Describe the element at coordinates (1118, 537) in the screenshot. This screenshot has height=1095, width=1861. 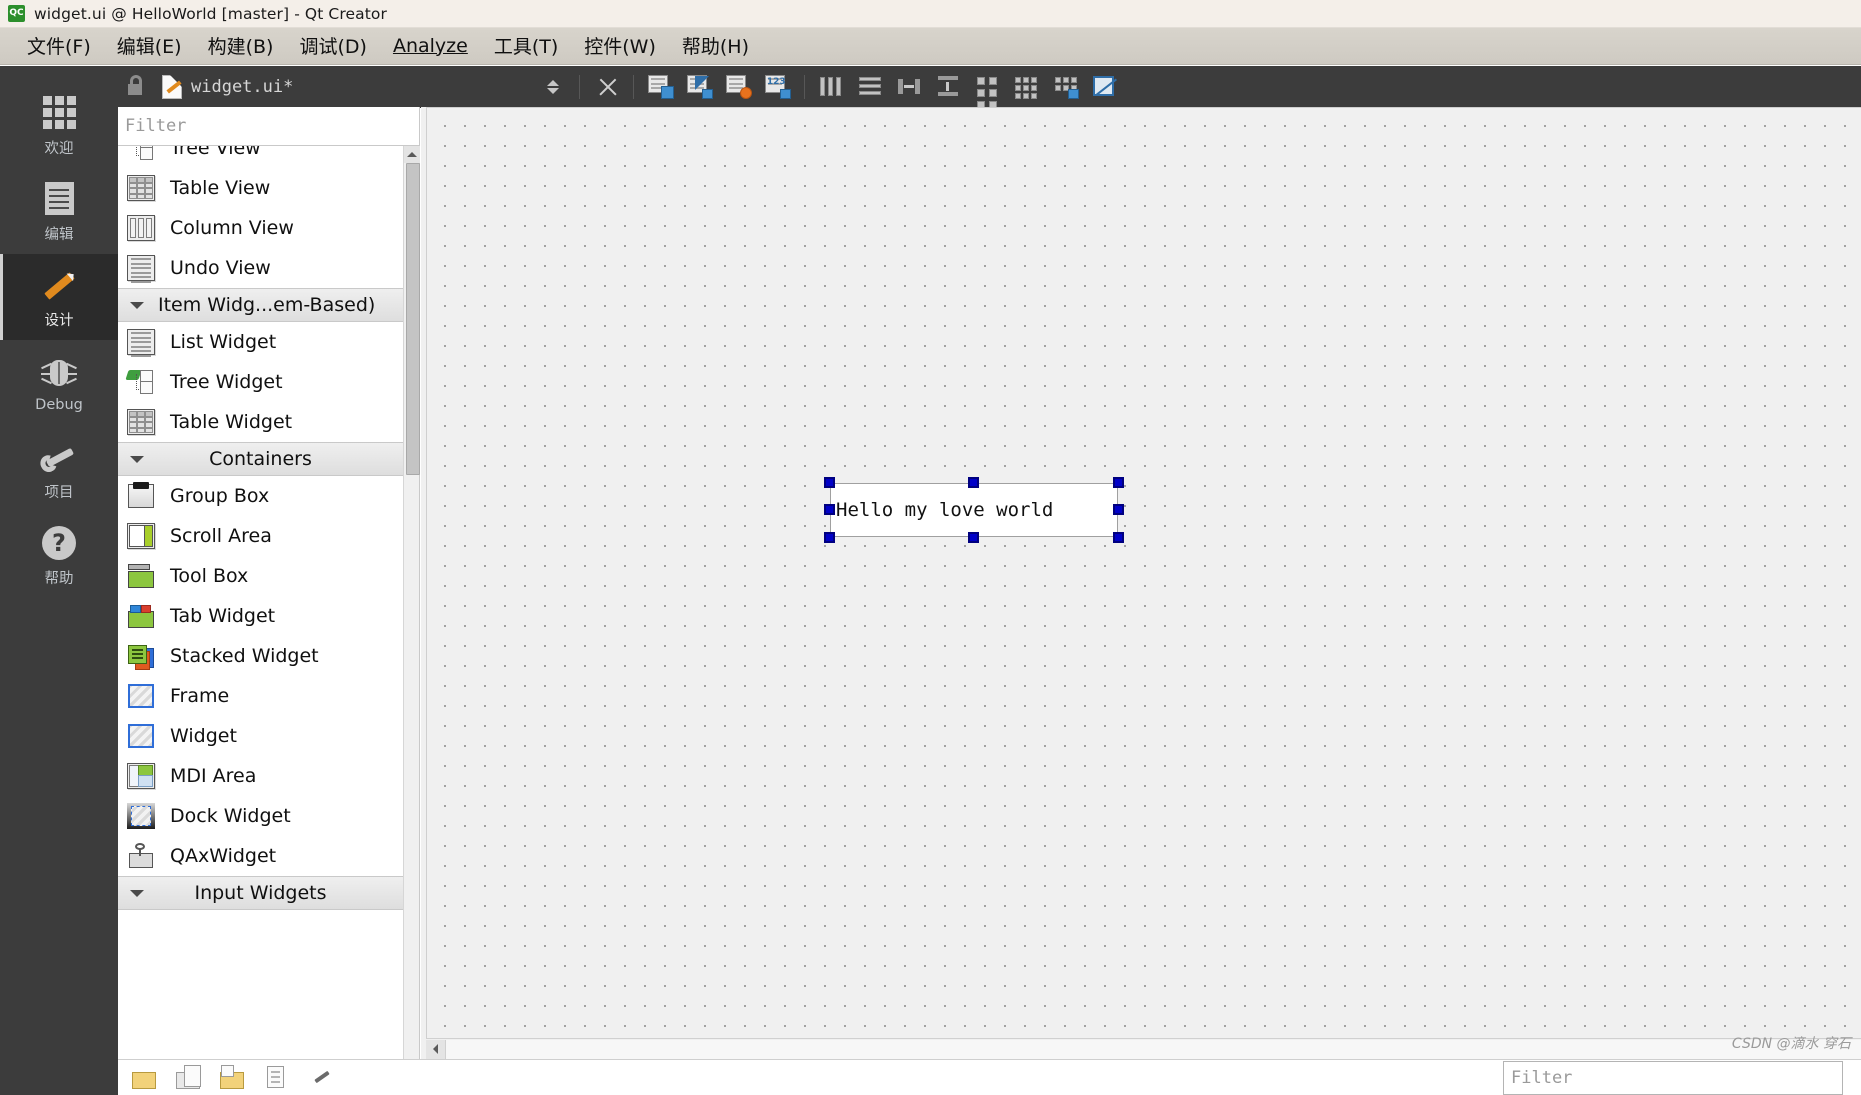
I see `resize-handle-se` at that location.